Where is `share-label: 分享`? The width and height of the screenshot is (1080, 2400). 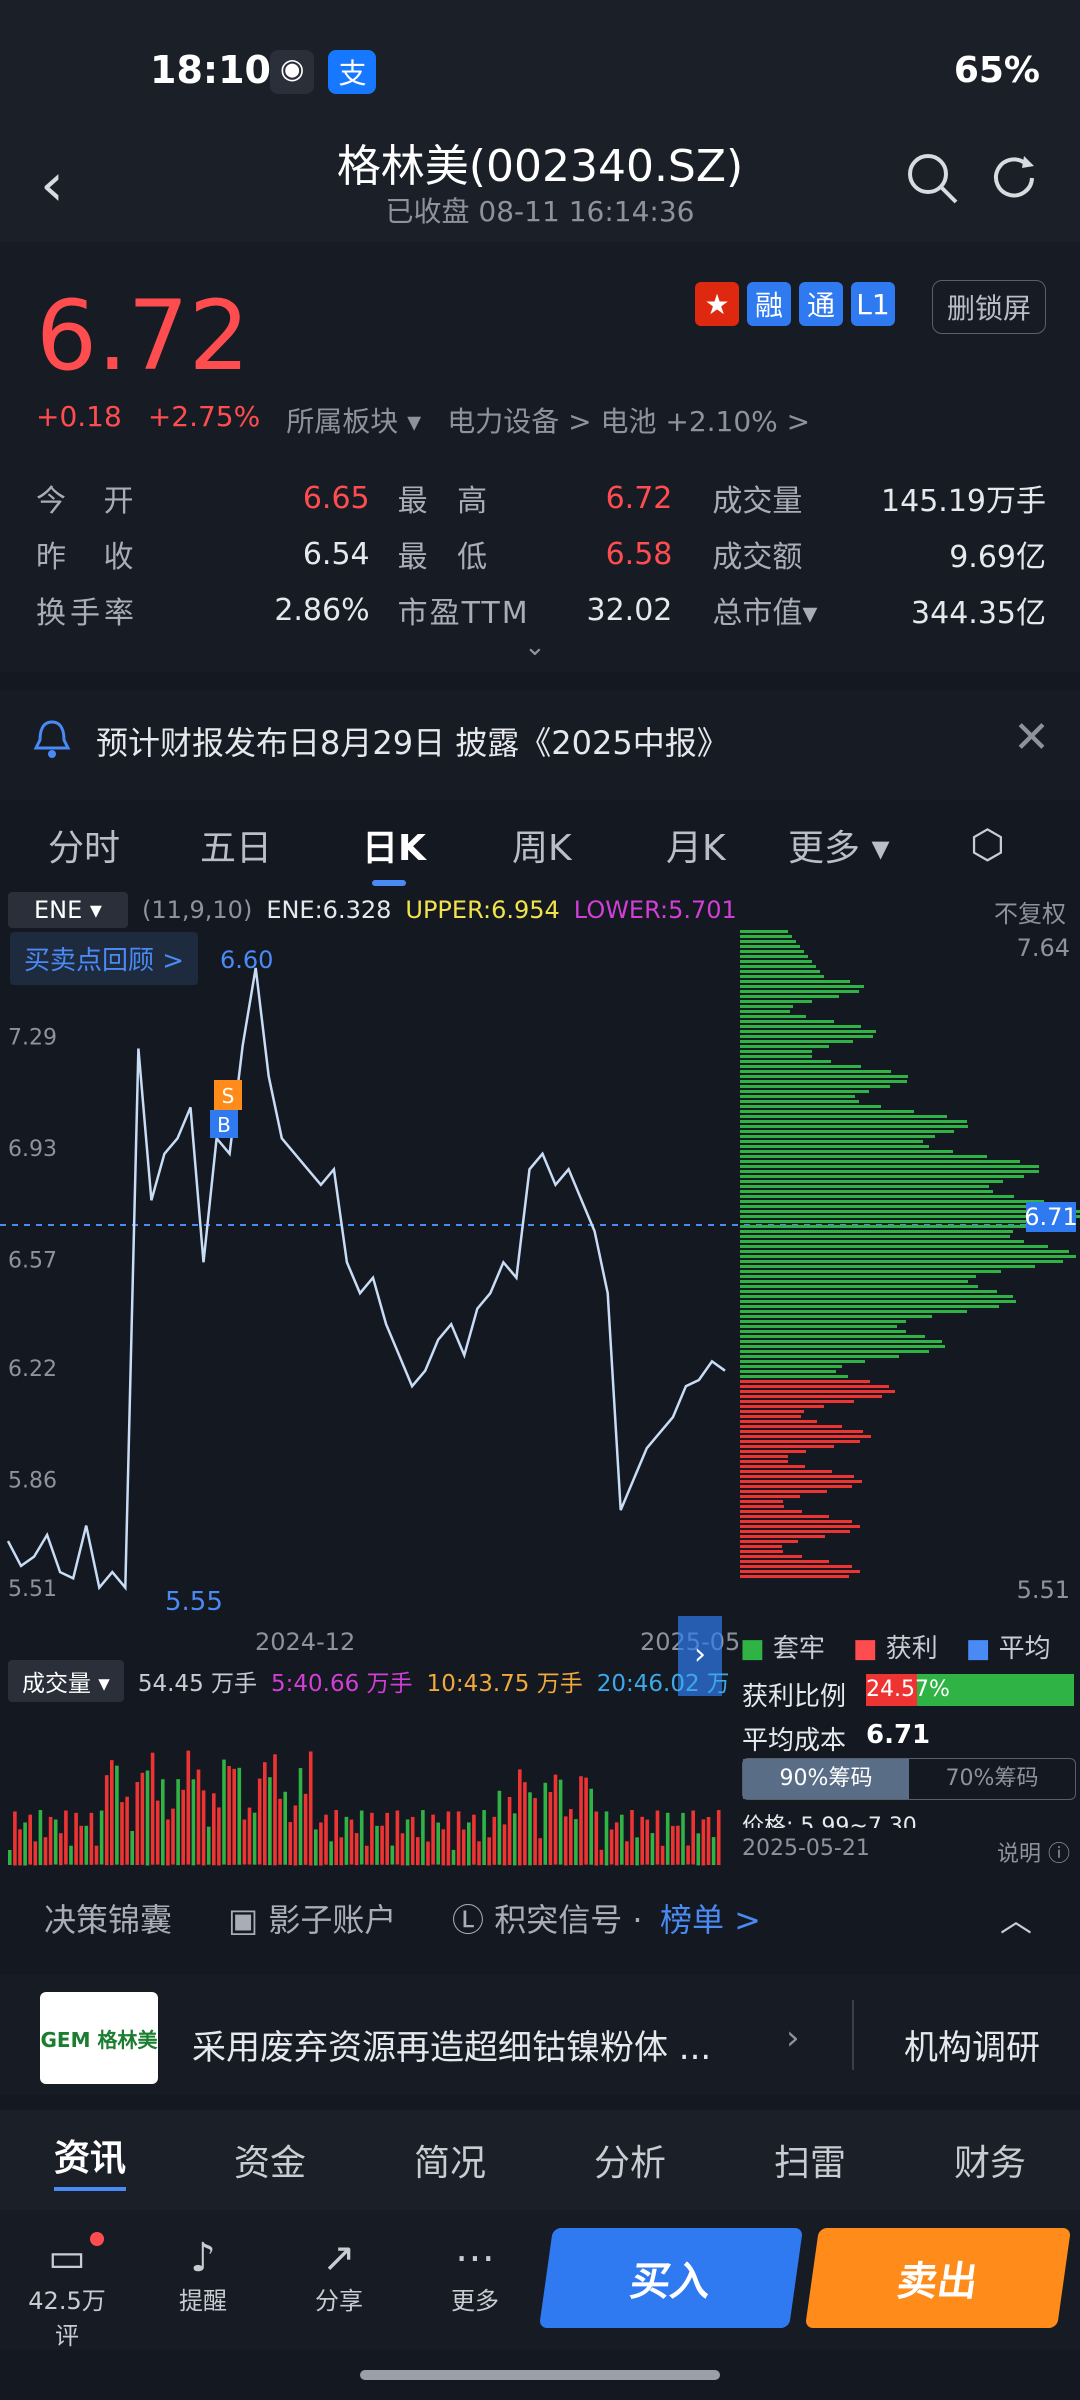
share-label: 分享 is located at coordinates (339, 2301).